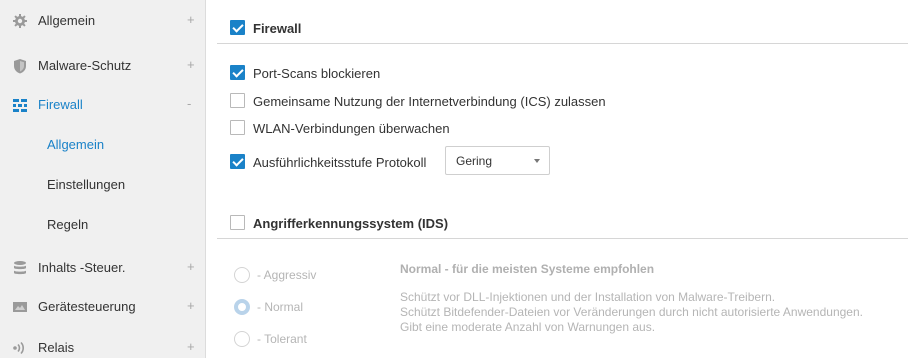 This screenshot has height=358, width=908. What do you see at coordinates (20, 307) in the screenshot?
I see `device-icon` at bounding box center [20, 307].